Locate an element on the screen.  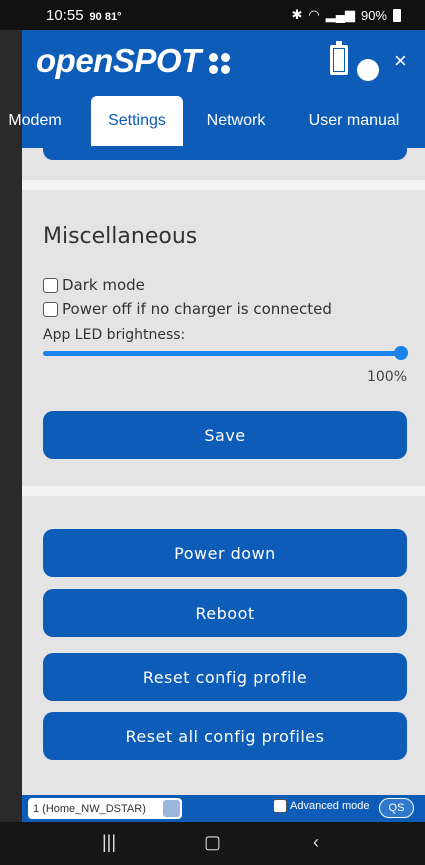
battery-percent: 90% is located at coordinates (373, 15).